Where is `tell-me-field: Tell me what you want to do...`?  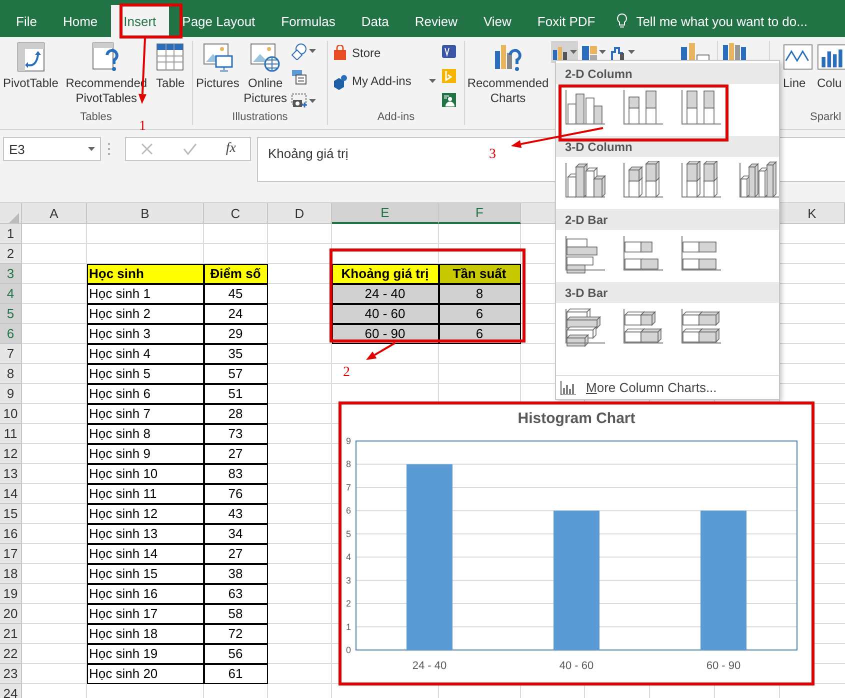 tell-me-field: Tell me what you want to do... is located at coordinates (739, 21).